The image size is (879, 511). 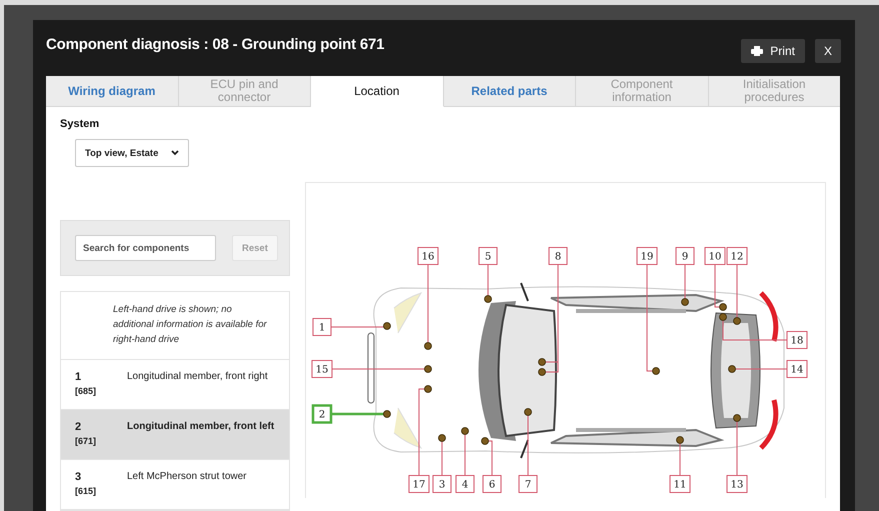 I want to click on component-code: [685], so click(x=85, y=391).